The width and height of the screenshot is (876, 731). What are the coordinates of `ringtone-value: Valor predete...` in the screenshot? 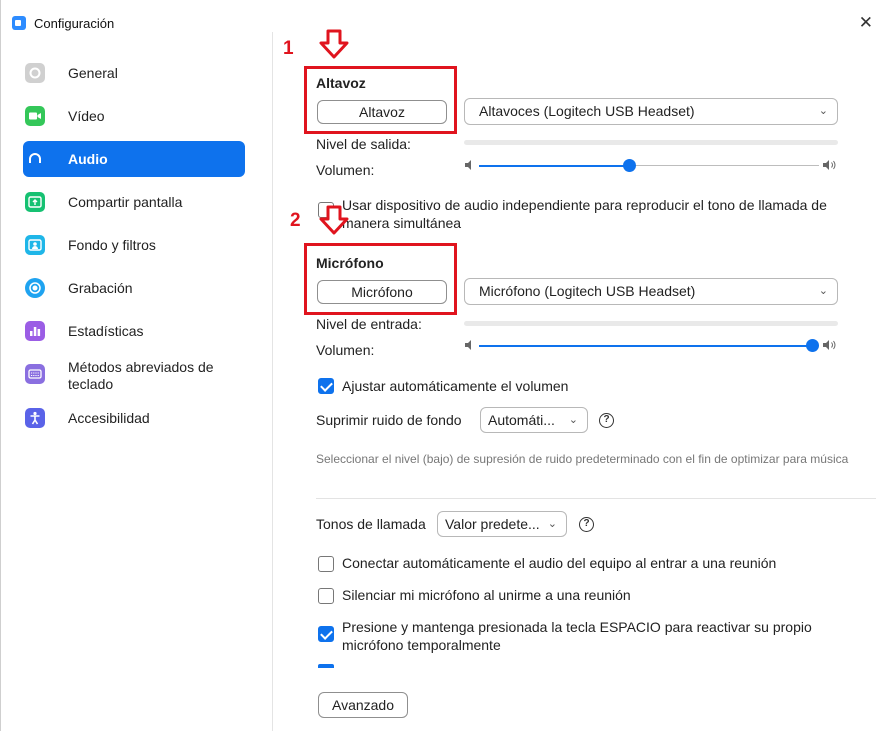 It's located at (492, 524).